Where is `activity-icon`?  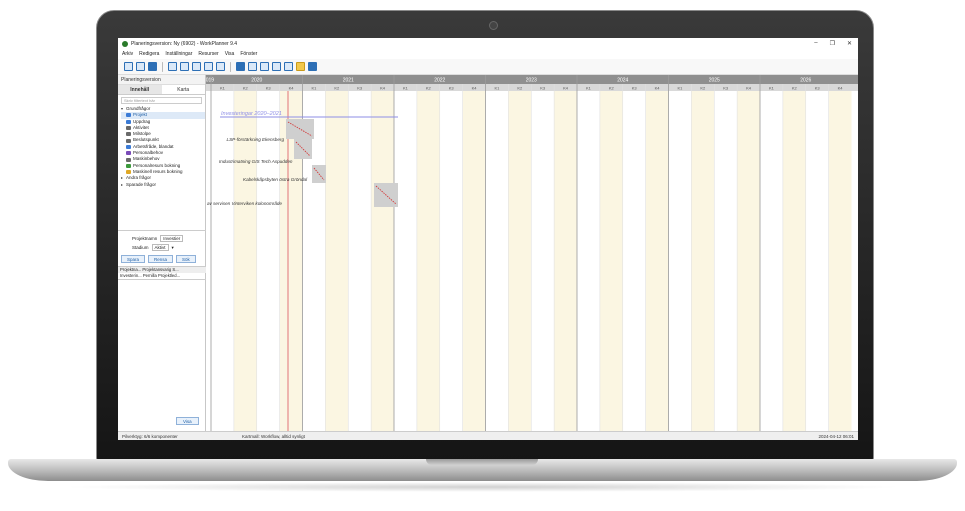 activity-icon is located at coordinates (128, 128).